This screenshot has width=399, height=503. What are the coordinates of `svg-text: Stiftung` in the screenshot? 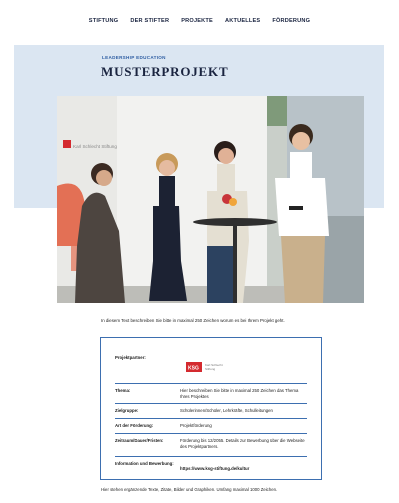 It's located at (210, 369).